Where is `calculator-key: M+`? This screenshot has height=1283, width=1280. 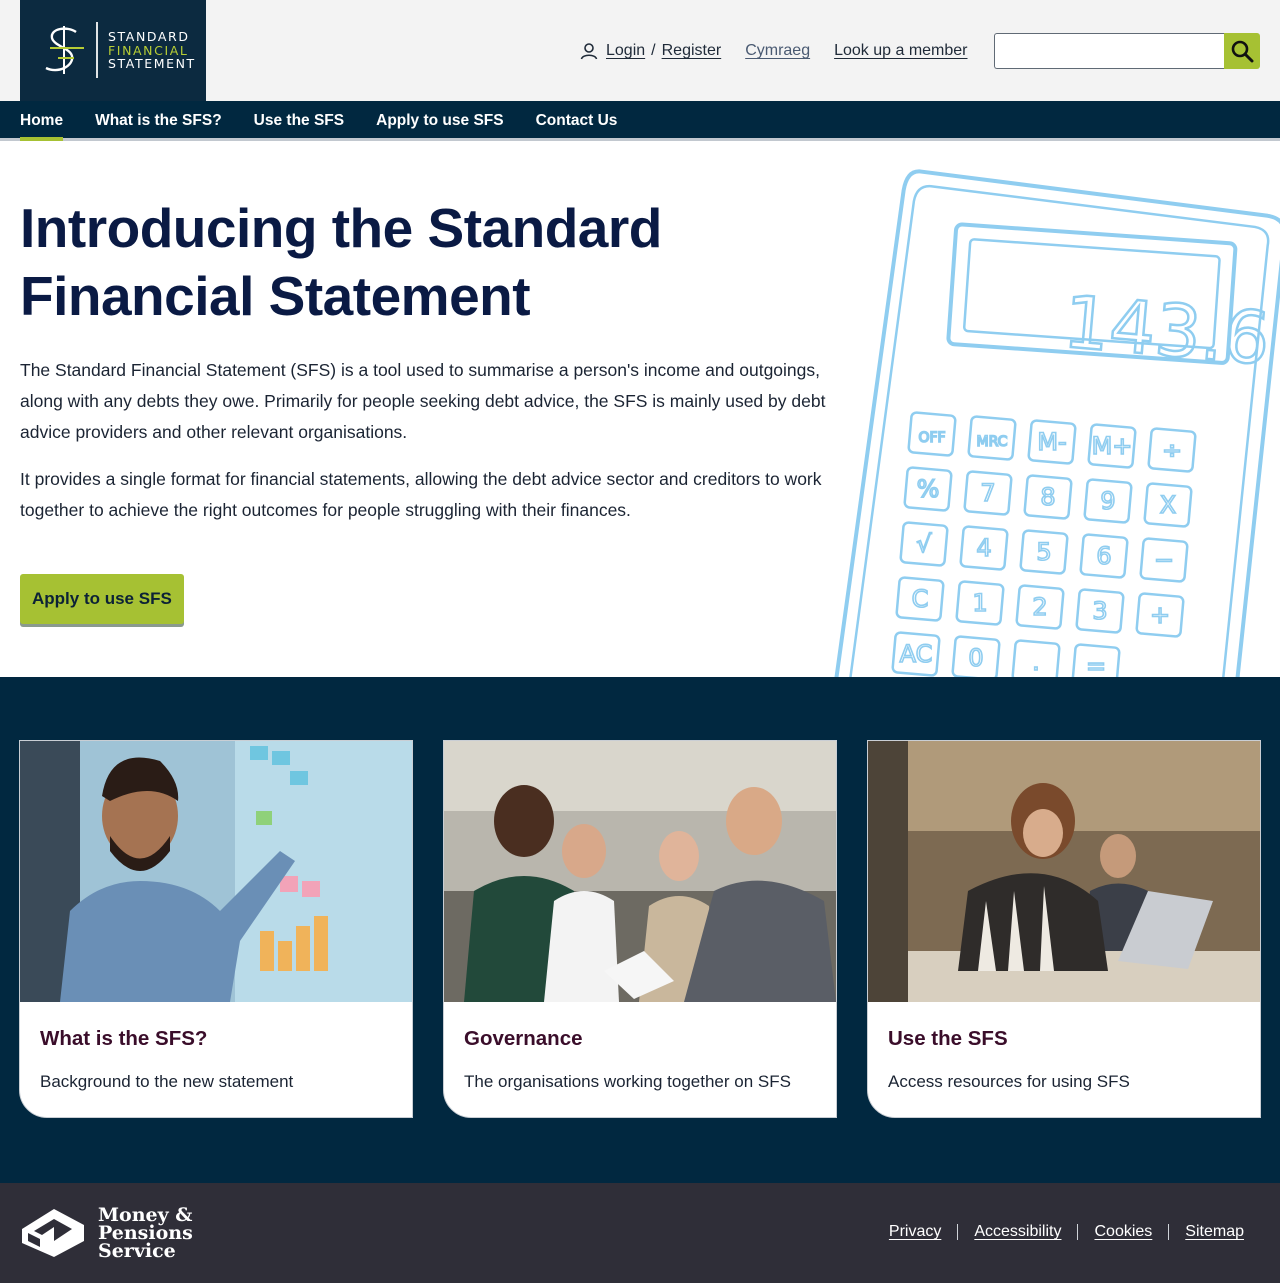 calculator-key: M+ is located at coordinates (1112, 446).